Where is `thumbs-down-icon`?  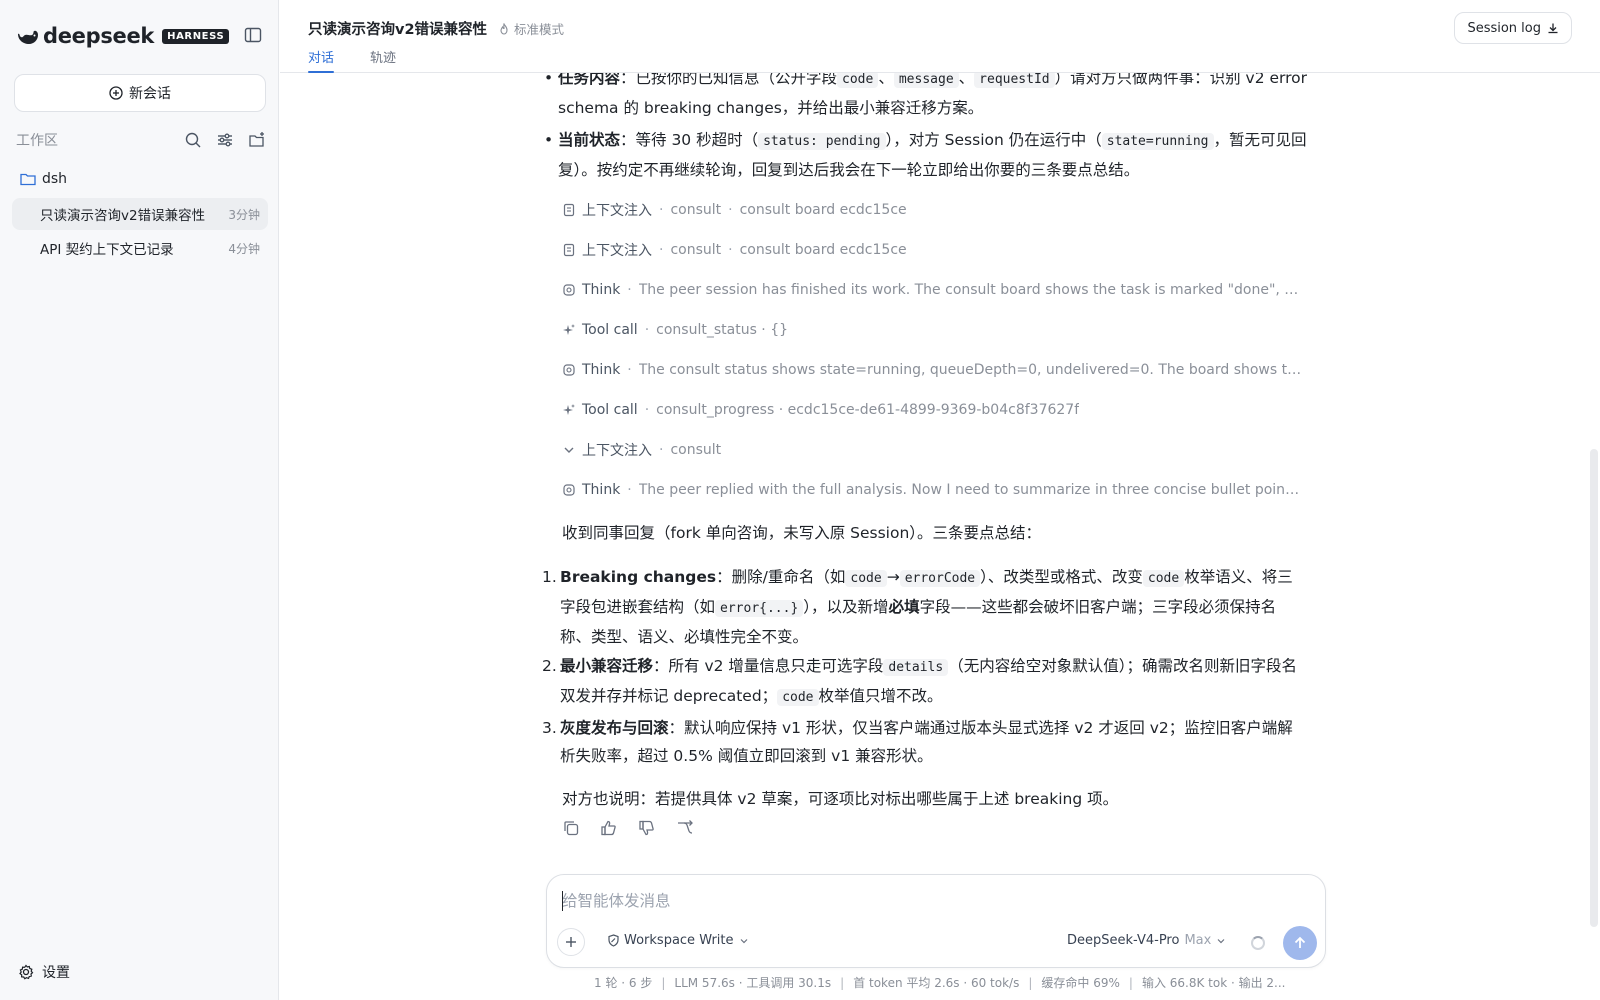
thumbs-down-icon is located at coordinates (647, 828).